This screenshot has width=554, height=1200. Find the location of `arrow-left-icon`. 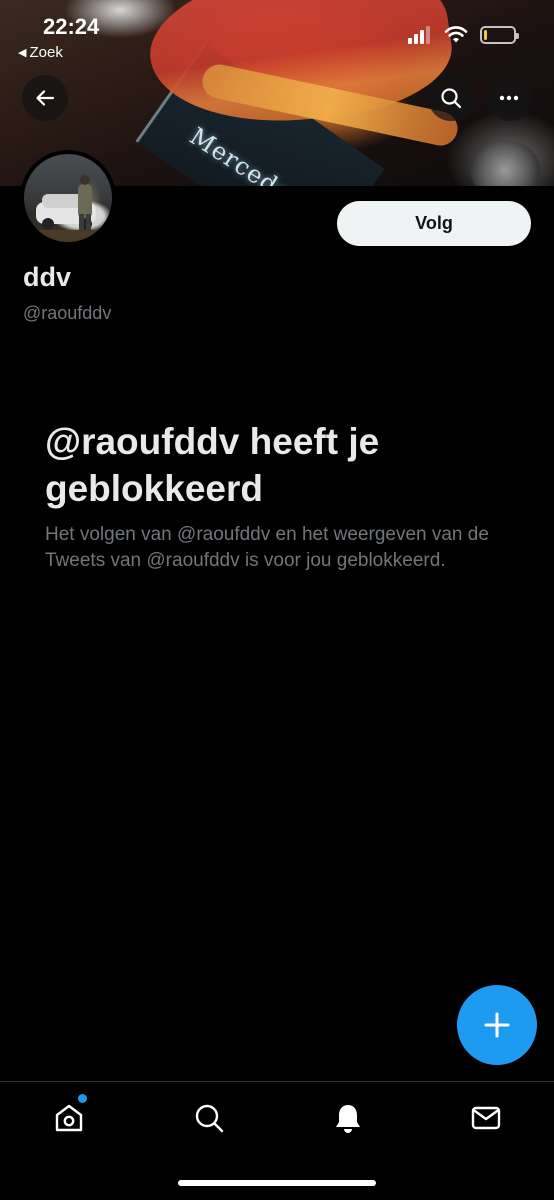

arrow-left-icon is located at coordinates (45, 98).